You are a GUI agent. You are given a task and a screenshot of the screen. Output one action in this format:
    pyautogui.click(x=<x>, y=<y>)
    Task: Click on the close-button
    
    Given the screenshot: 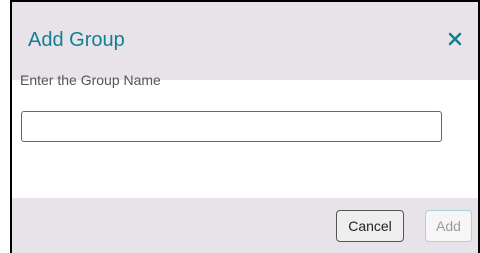 What is the action you would take?
    pyautogui.click(x=455, y=41)
    